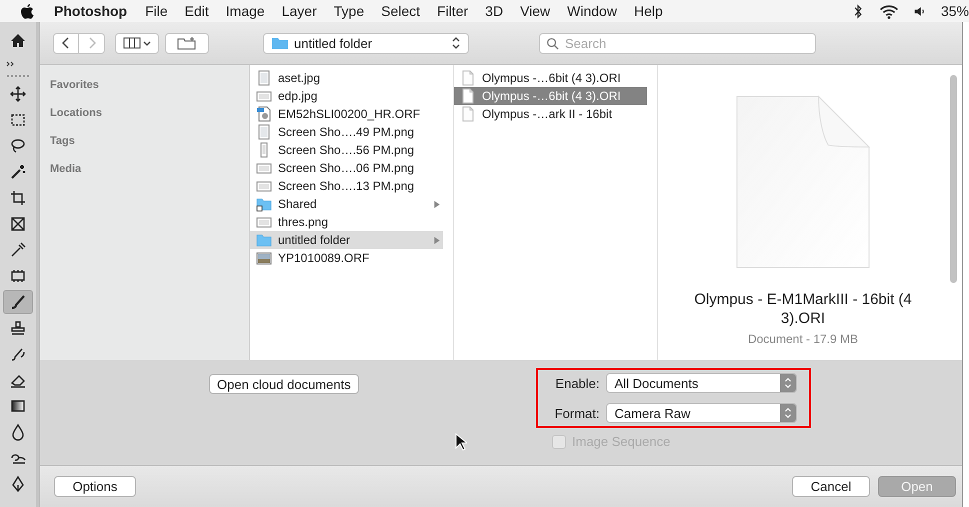  I want to click on chevron-left-icon, so click(66, 43).